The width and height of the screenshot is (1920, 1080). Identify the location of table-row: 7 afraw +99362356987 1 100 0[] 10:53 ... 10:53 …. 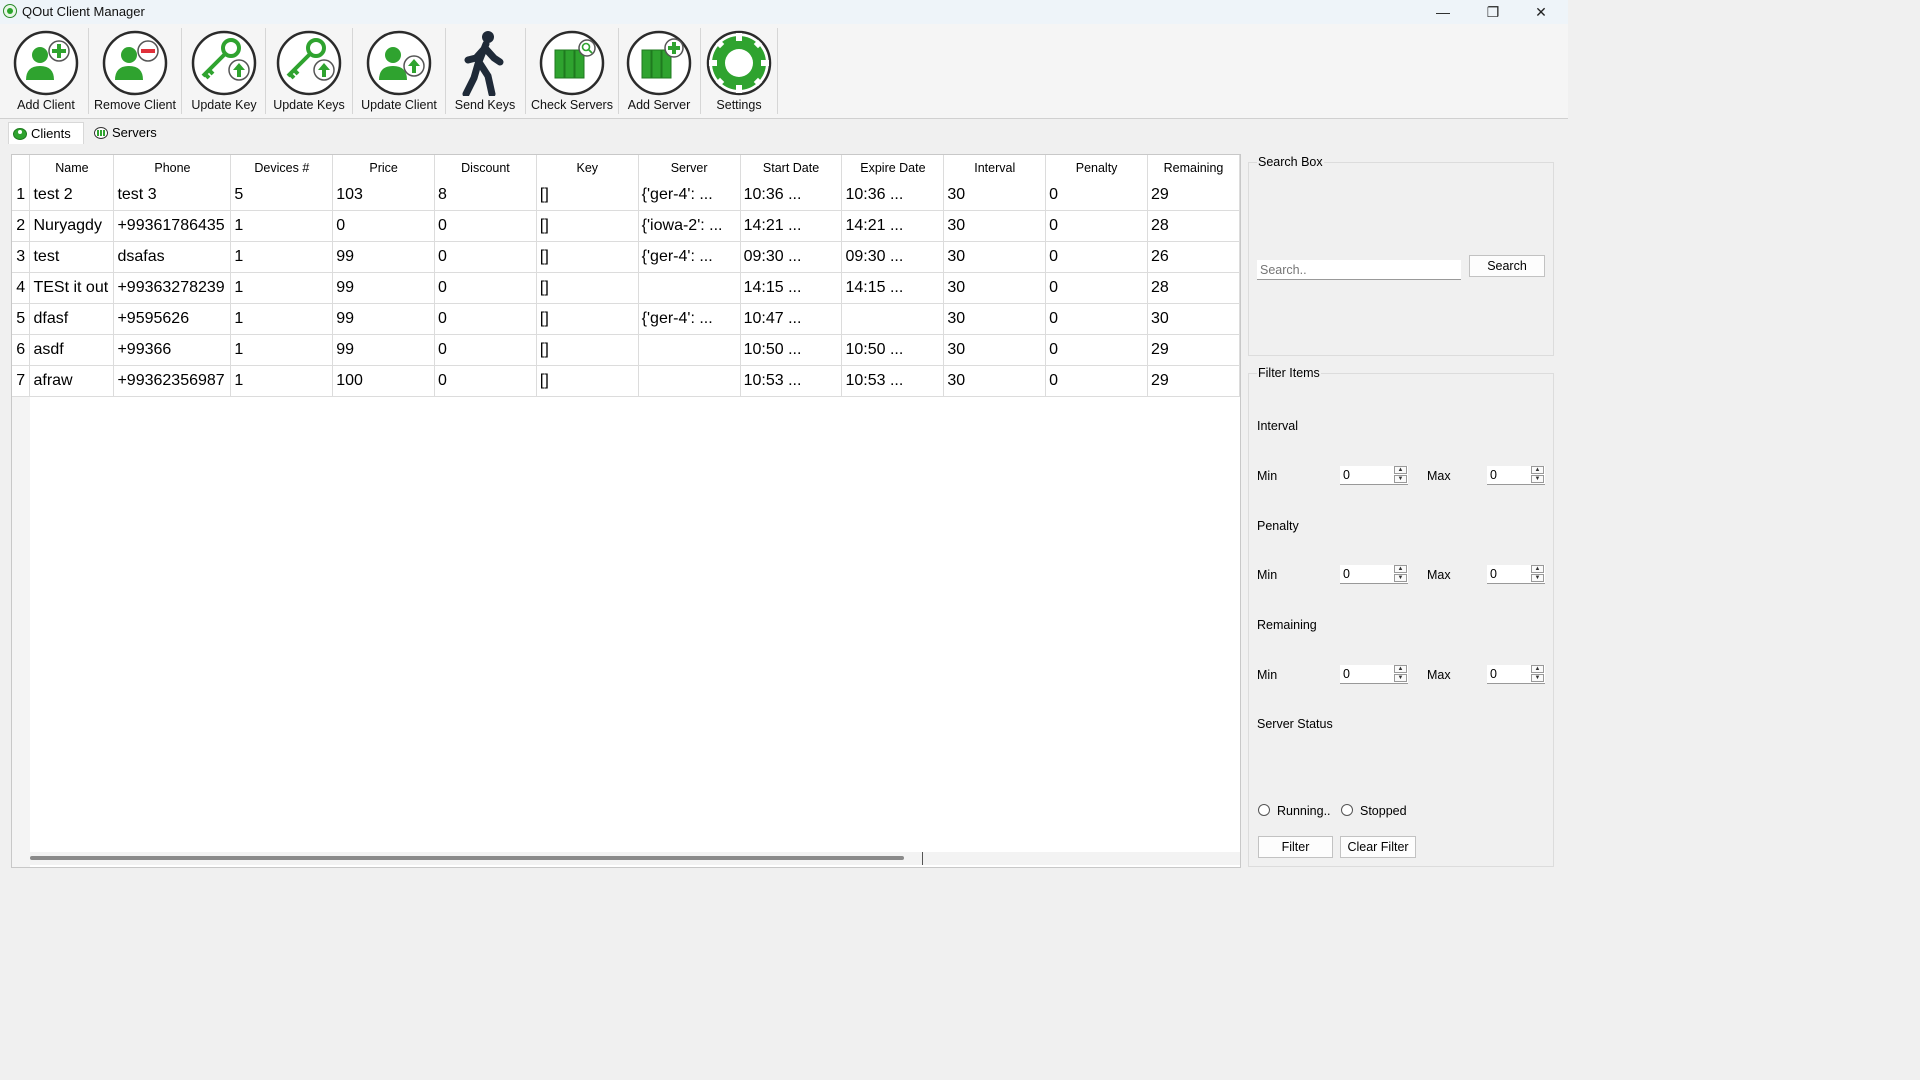
(626, 381).